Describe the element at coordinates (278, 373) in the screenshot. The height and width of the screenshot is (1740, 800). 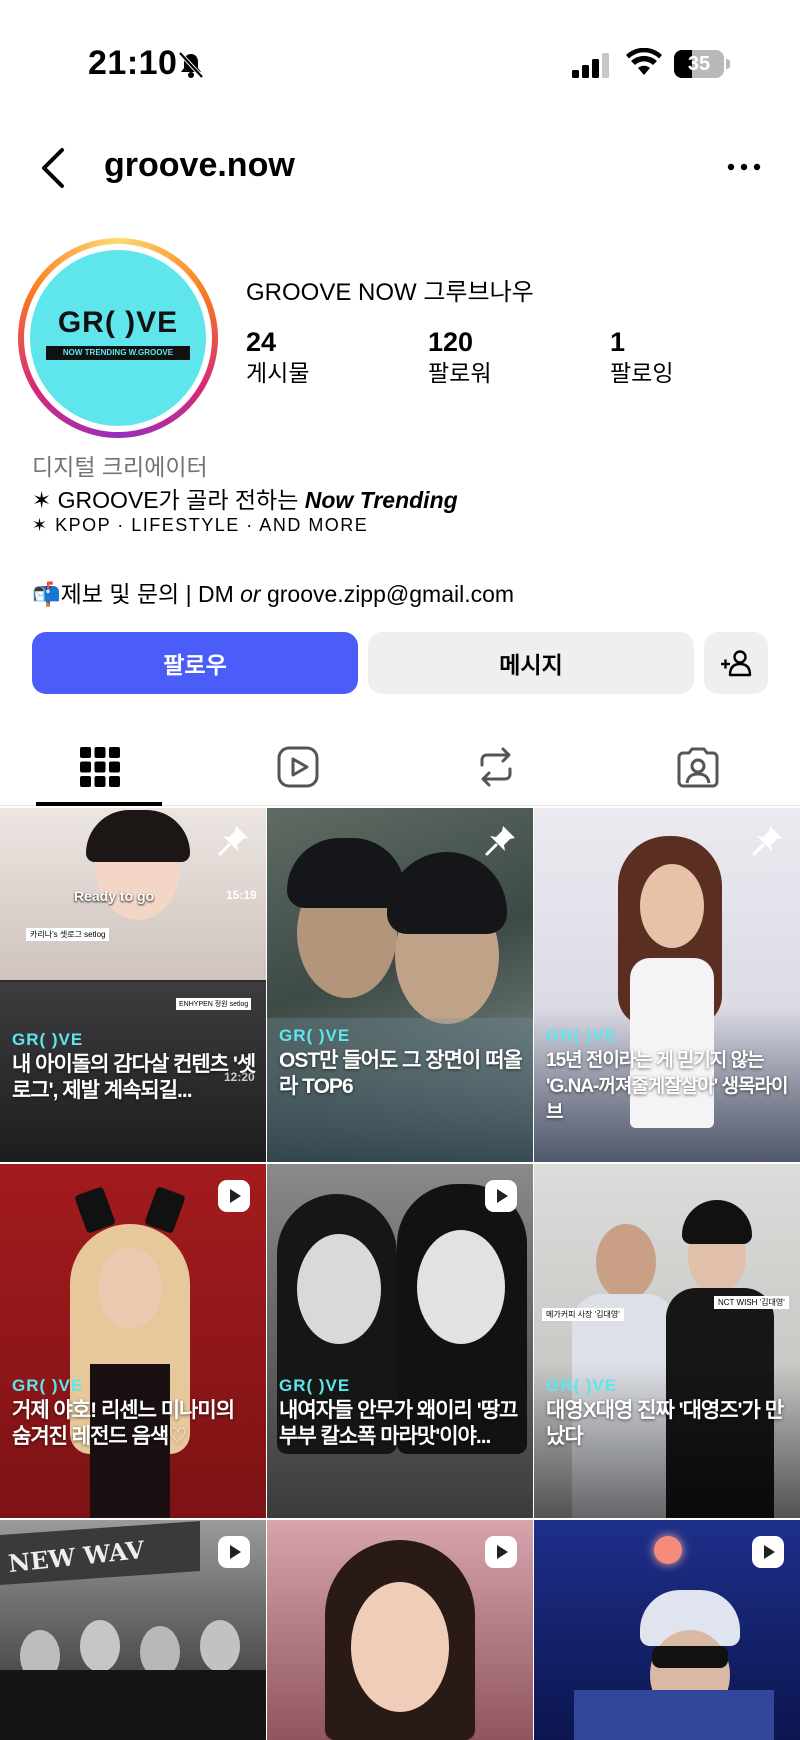
I see `stat-label: 게시물` at that location.